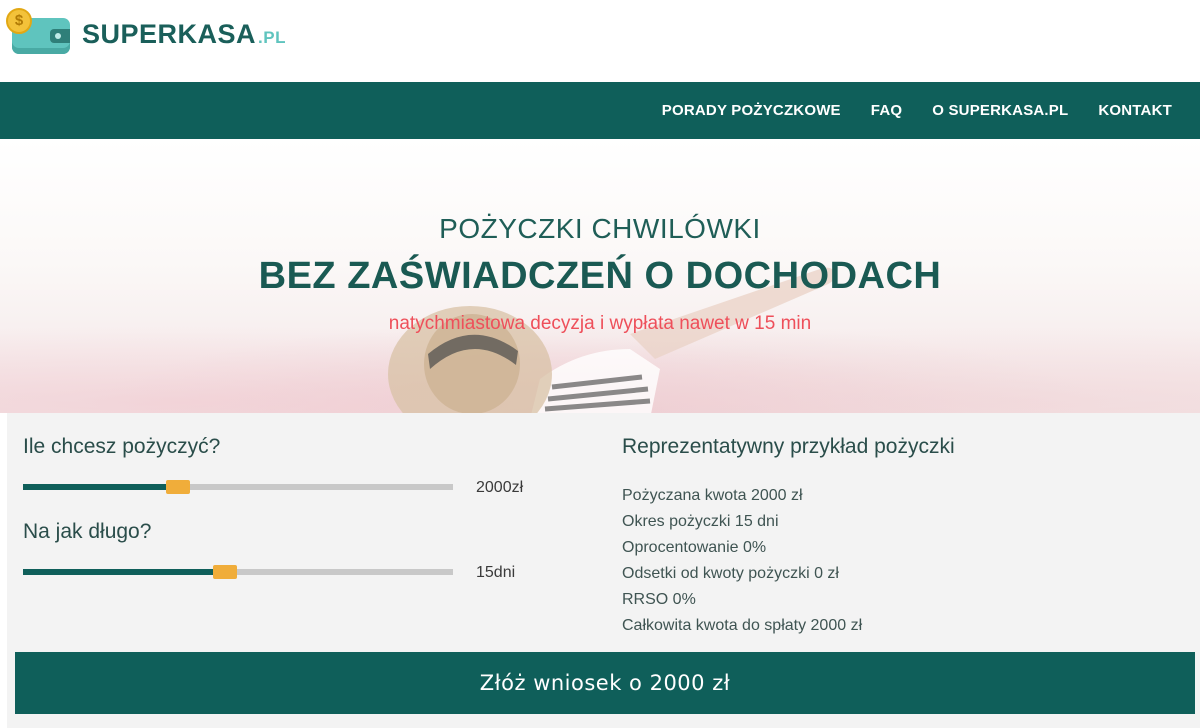 The width and height of the screenshot is (1200, 728). I want to click on logo-name: SUPERKASA, so click(169, 33).